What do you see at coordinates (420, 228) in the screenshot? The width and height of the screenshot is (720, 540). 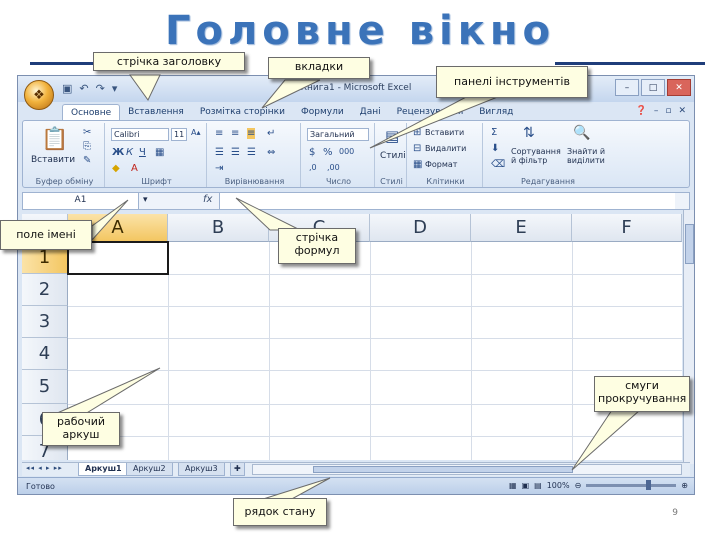 I see `column-header: D` at bounding box center [420, 228].